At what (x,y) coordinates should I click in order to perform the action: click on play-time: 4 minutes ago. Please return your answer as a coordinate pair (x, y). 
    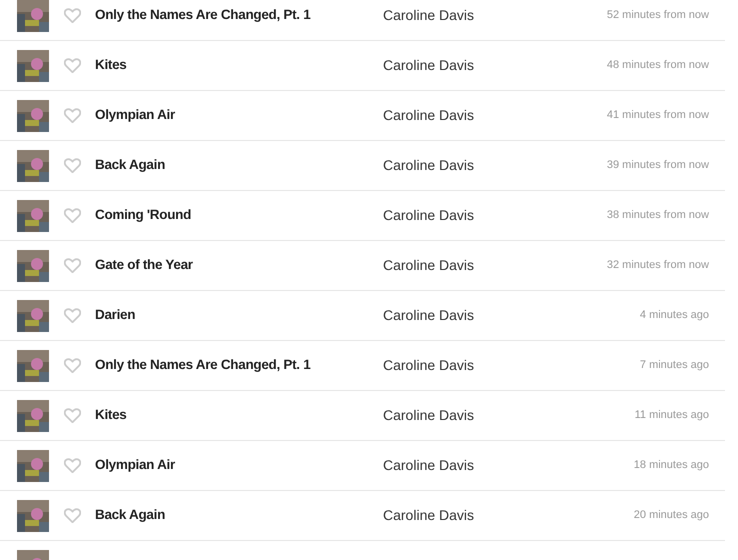
    Looking at the image, I should click on (675, 316).